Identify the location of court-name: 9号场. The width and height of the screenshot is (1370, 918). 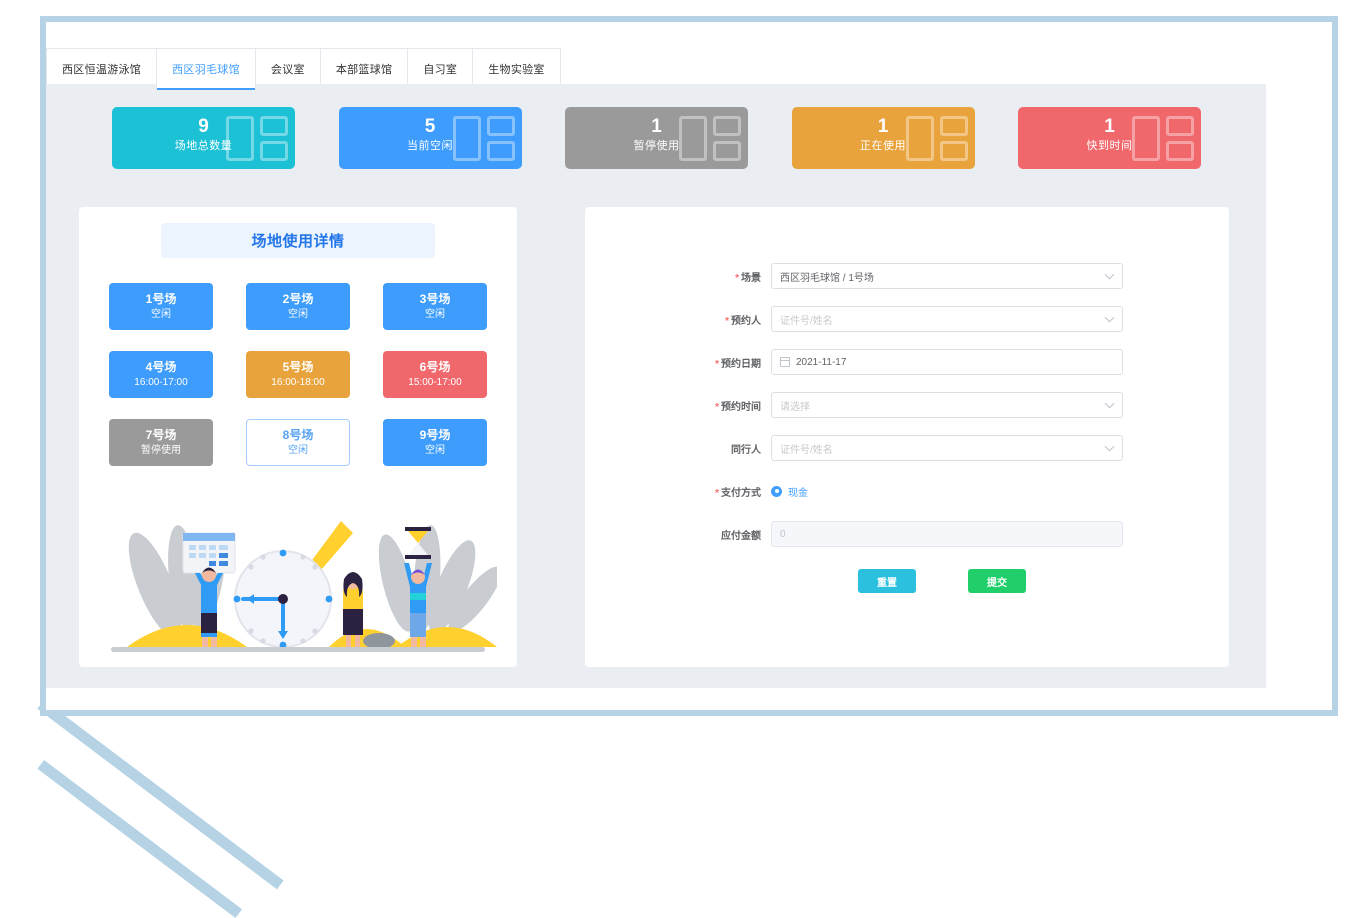
(435, 435).